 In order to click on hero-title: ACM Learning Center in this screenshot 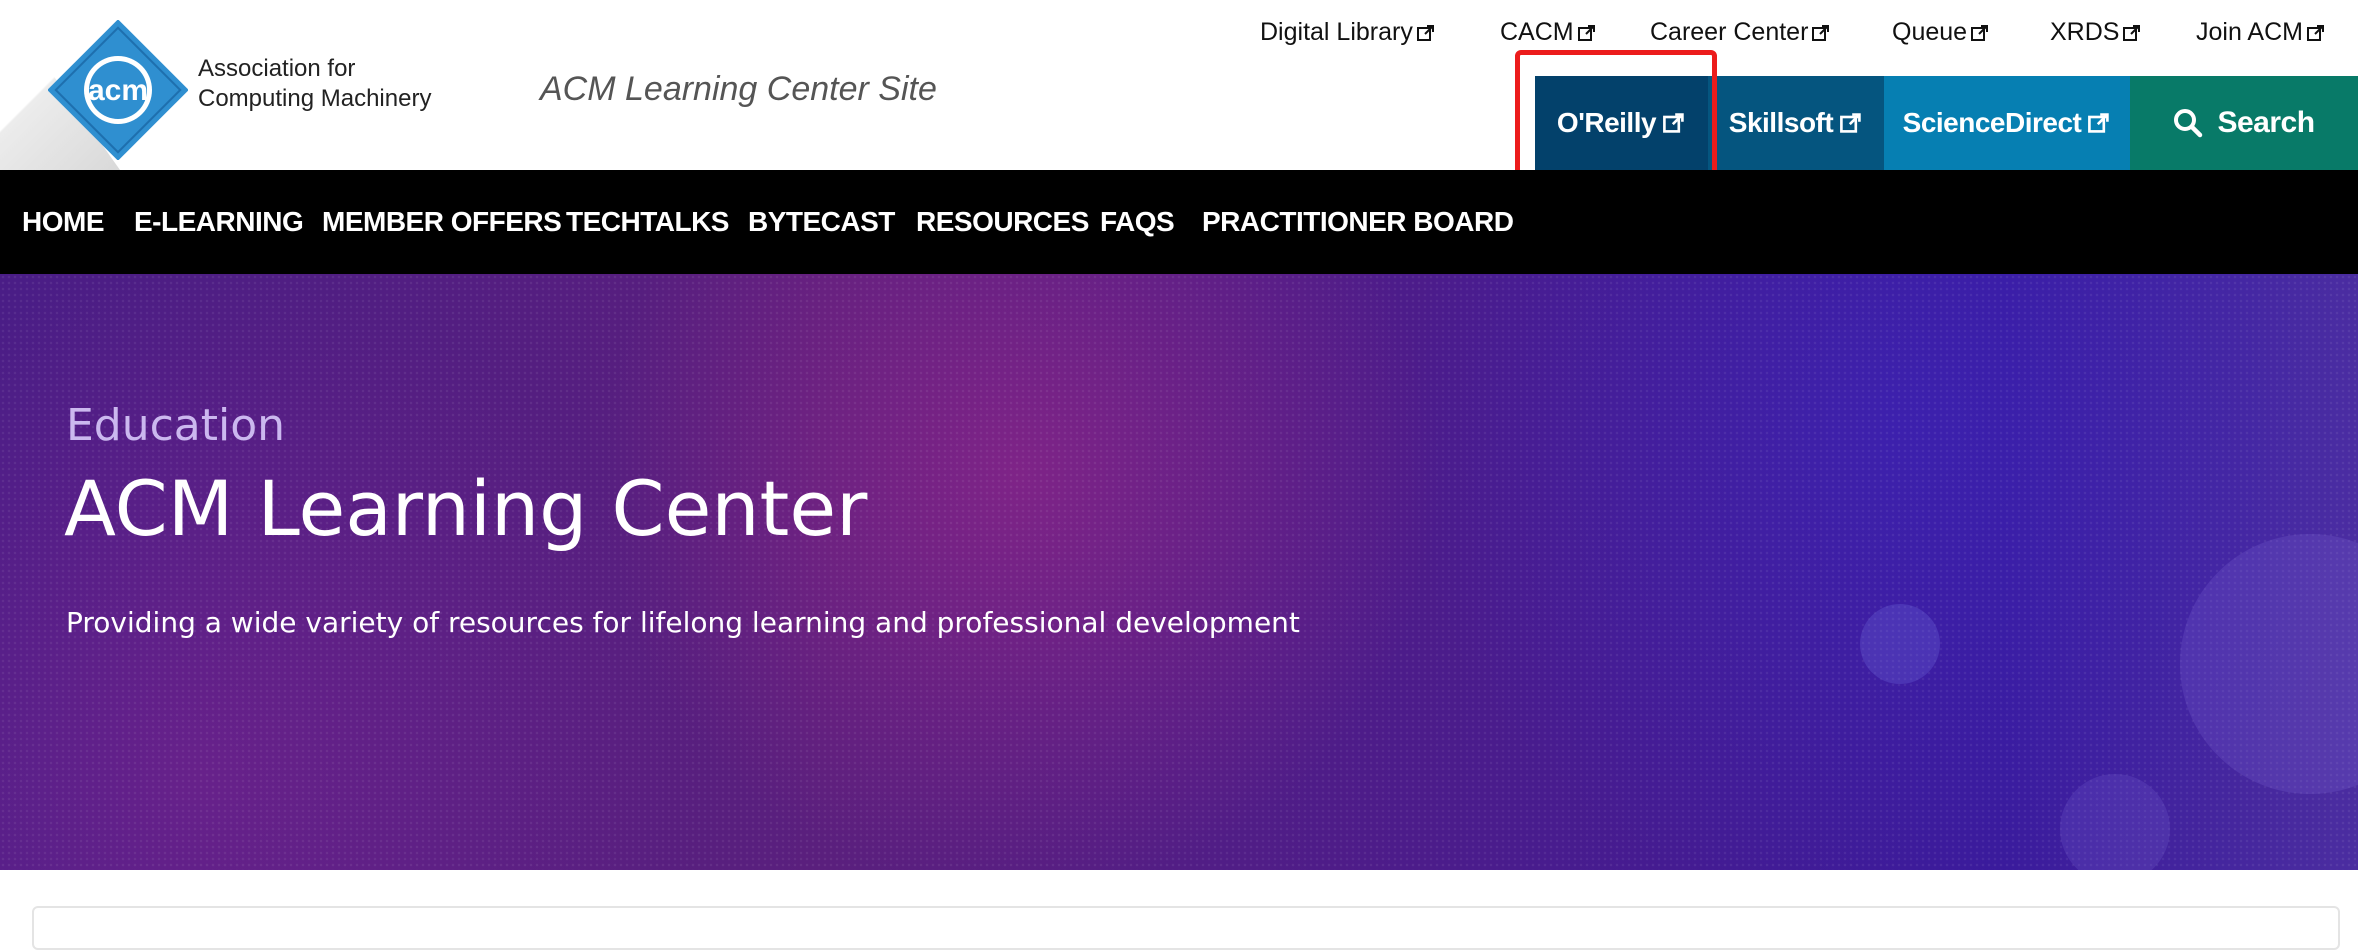, I will do `click(466, 508)`.